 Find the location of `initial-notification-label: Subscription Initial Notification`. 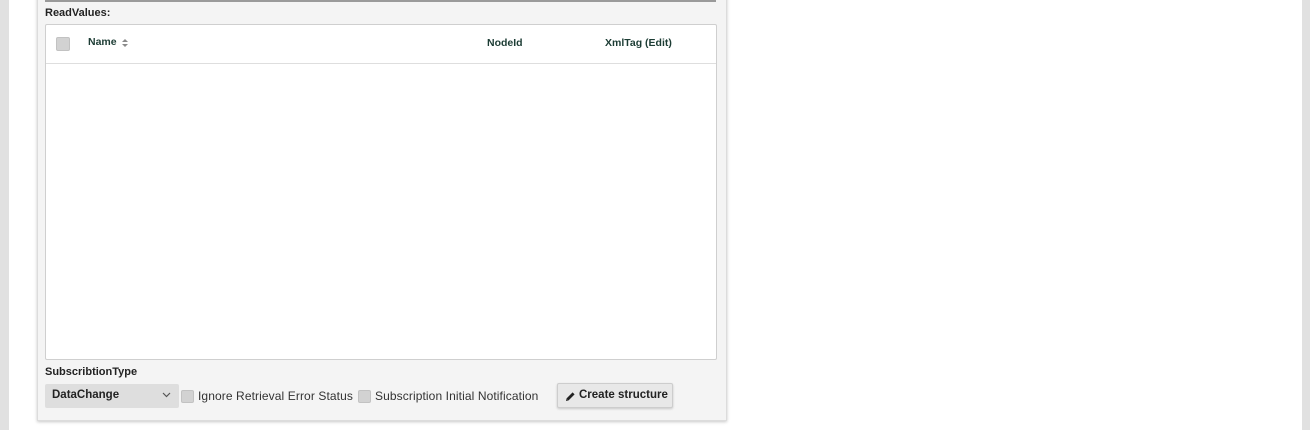

initial-notification-label: Subscription Initial Notification is located at coordinates (456, 396).